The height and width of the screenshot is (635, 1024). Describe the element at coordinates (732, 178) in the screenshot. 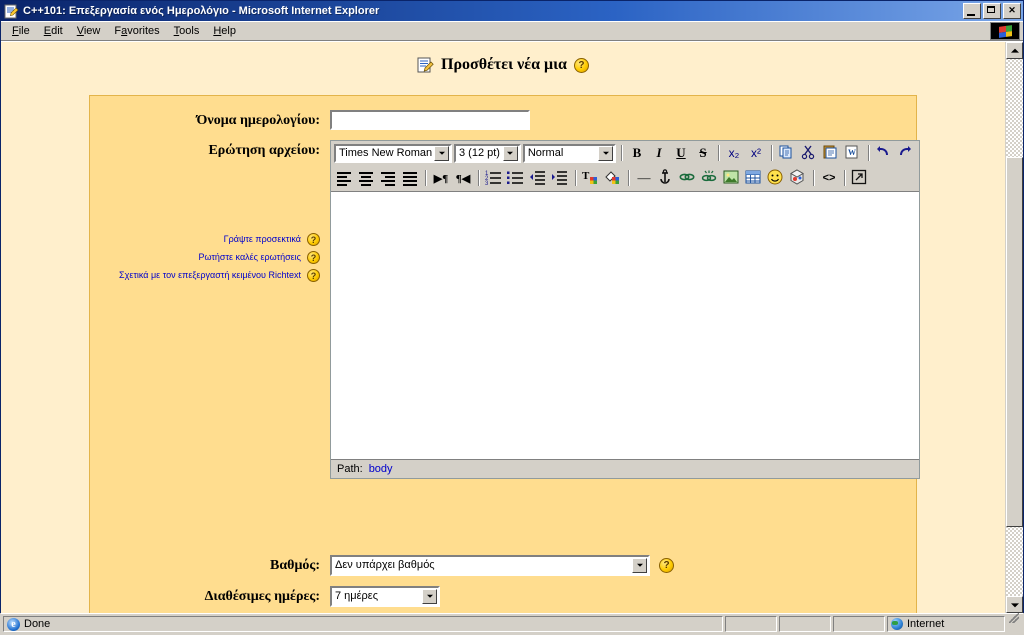

I see `insert-image-button` at that location.